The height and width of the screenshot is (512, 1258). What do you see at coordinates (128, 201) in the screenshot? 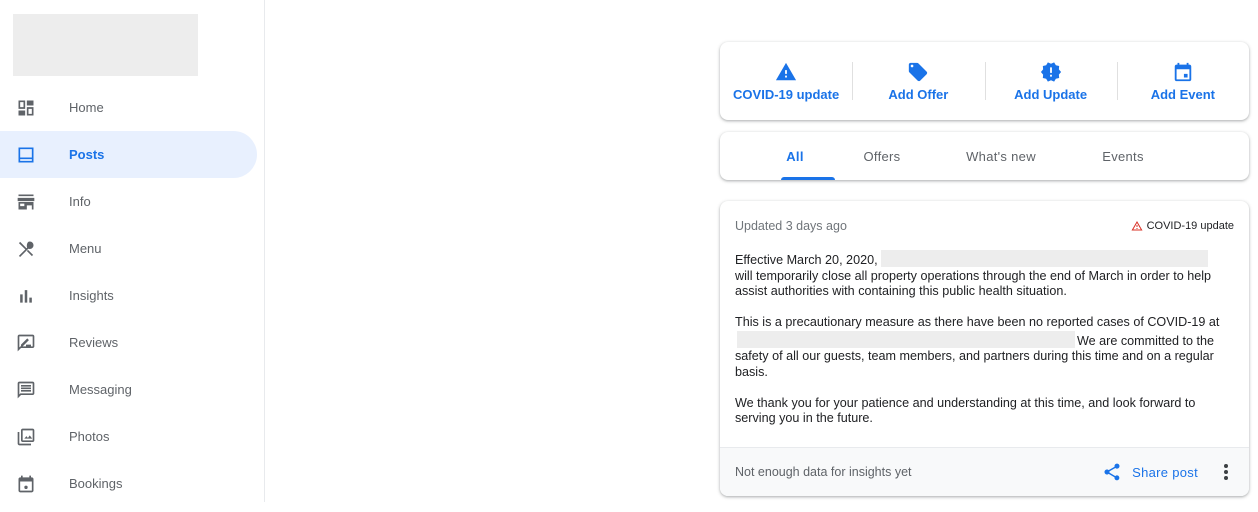
I see `sidebar-item-info: Info` at bounding box center [128, 201].